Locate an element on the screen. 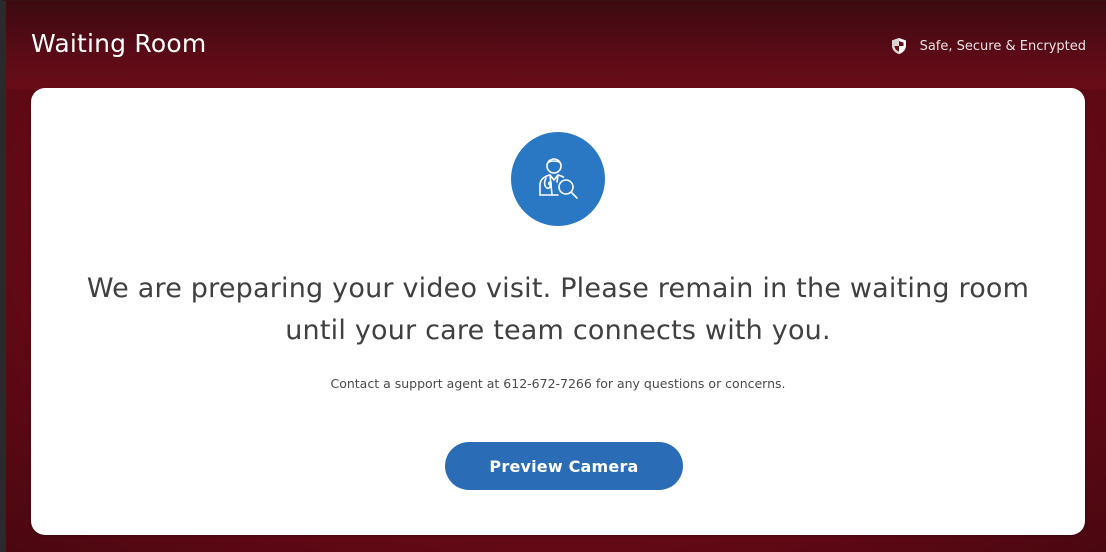 The height and width of the screenshot is (552, 1106). page-title: Waiting Room is located at coordinates (119, 43).